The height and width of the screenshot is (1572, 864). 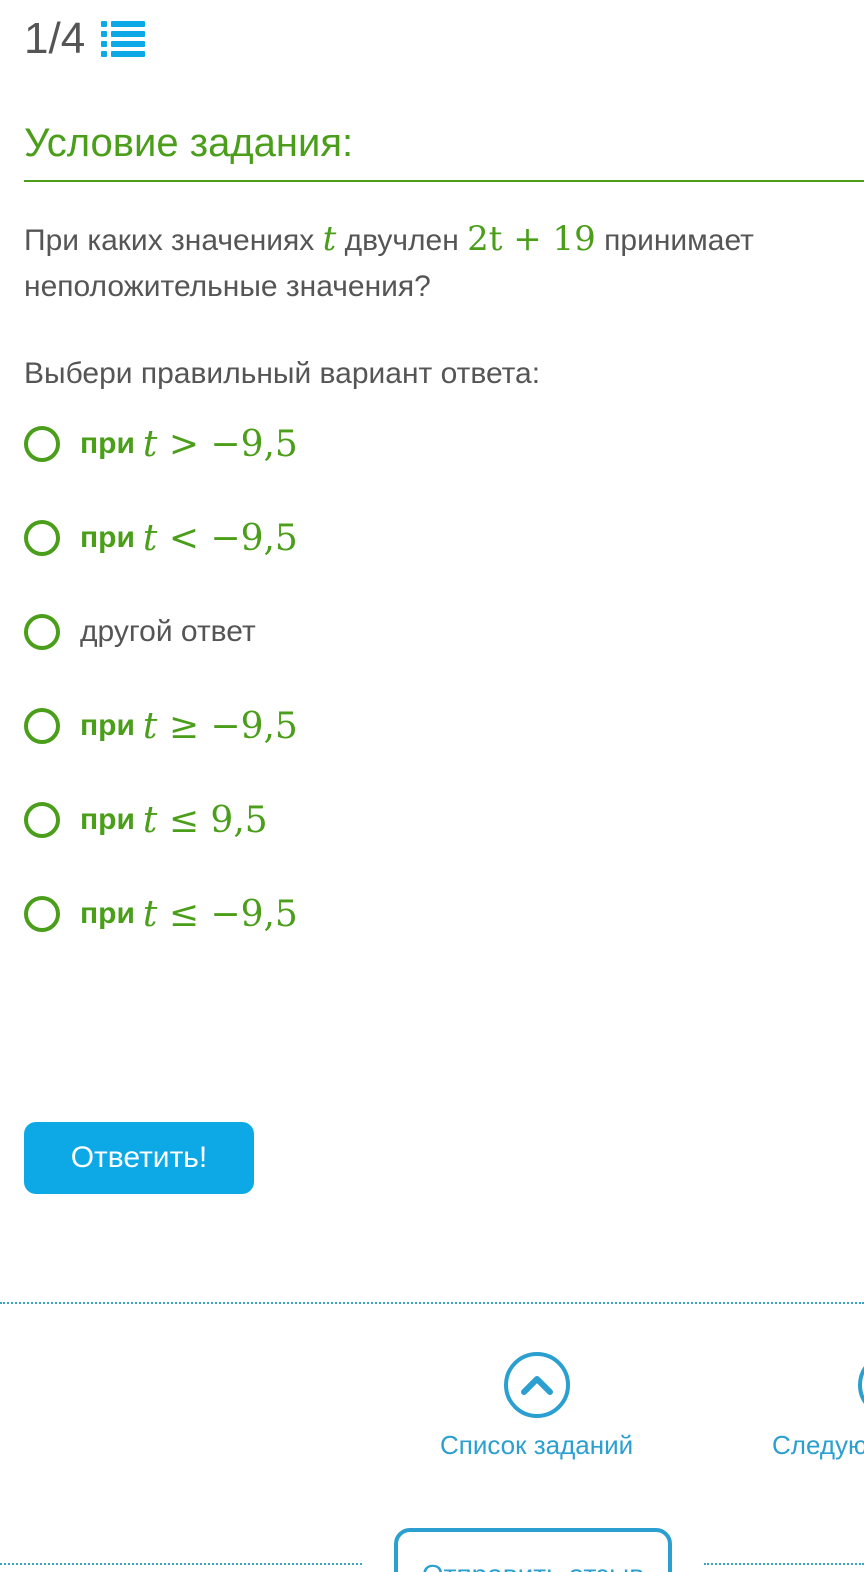 What do you see at coordinates (533, 1550) in the screenshot?
I see `feedback-button: Отправить отзыв` at bounding box center [533, 1550].